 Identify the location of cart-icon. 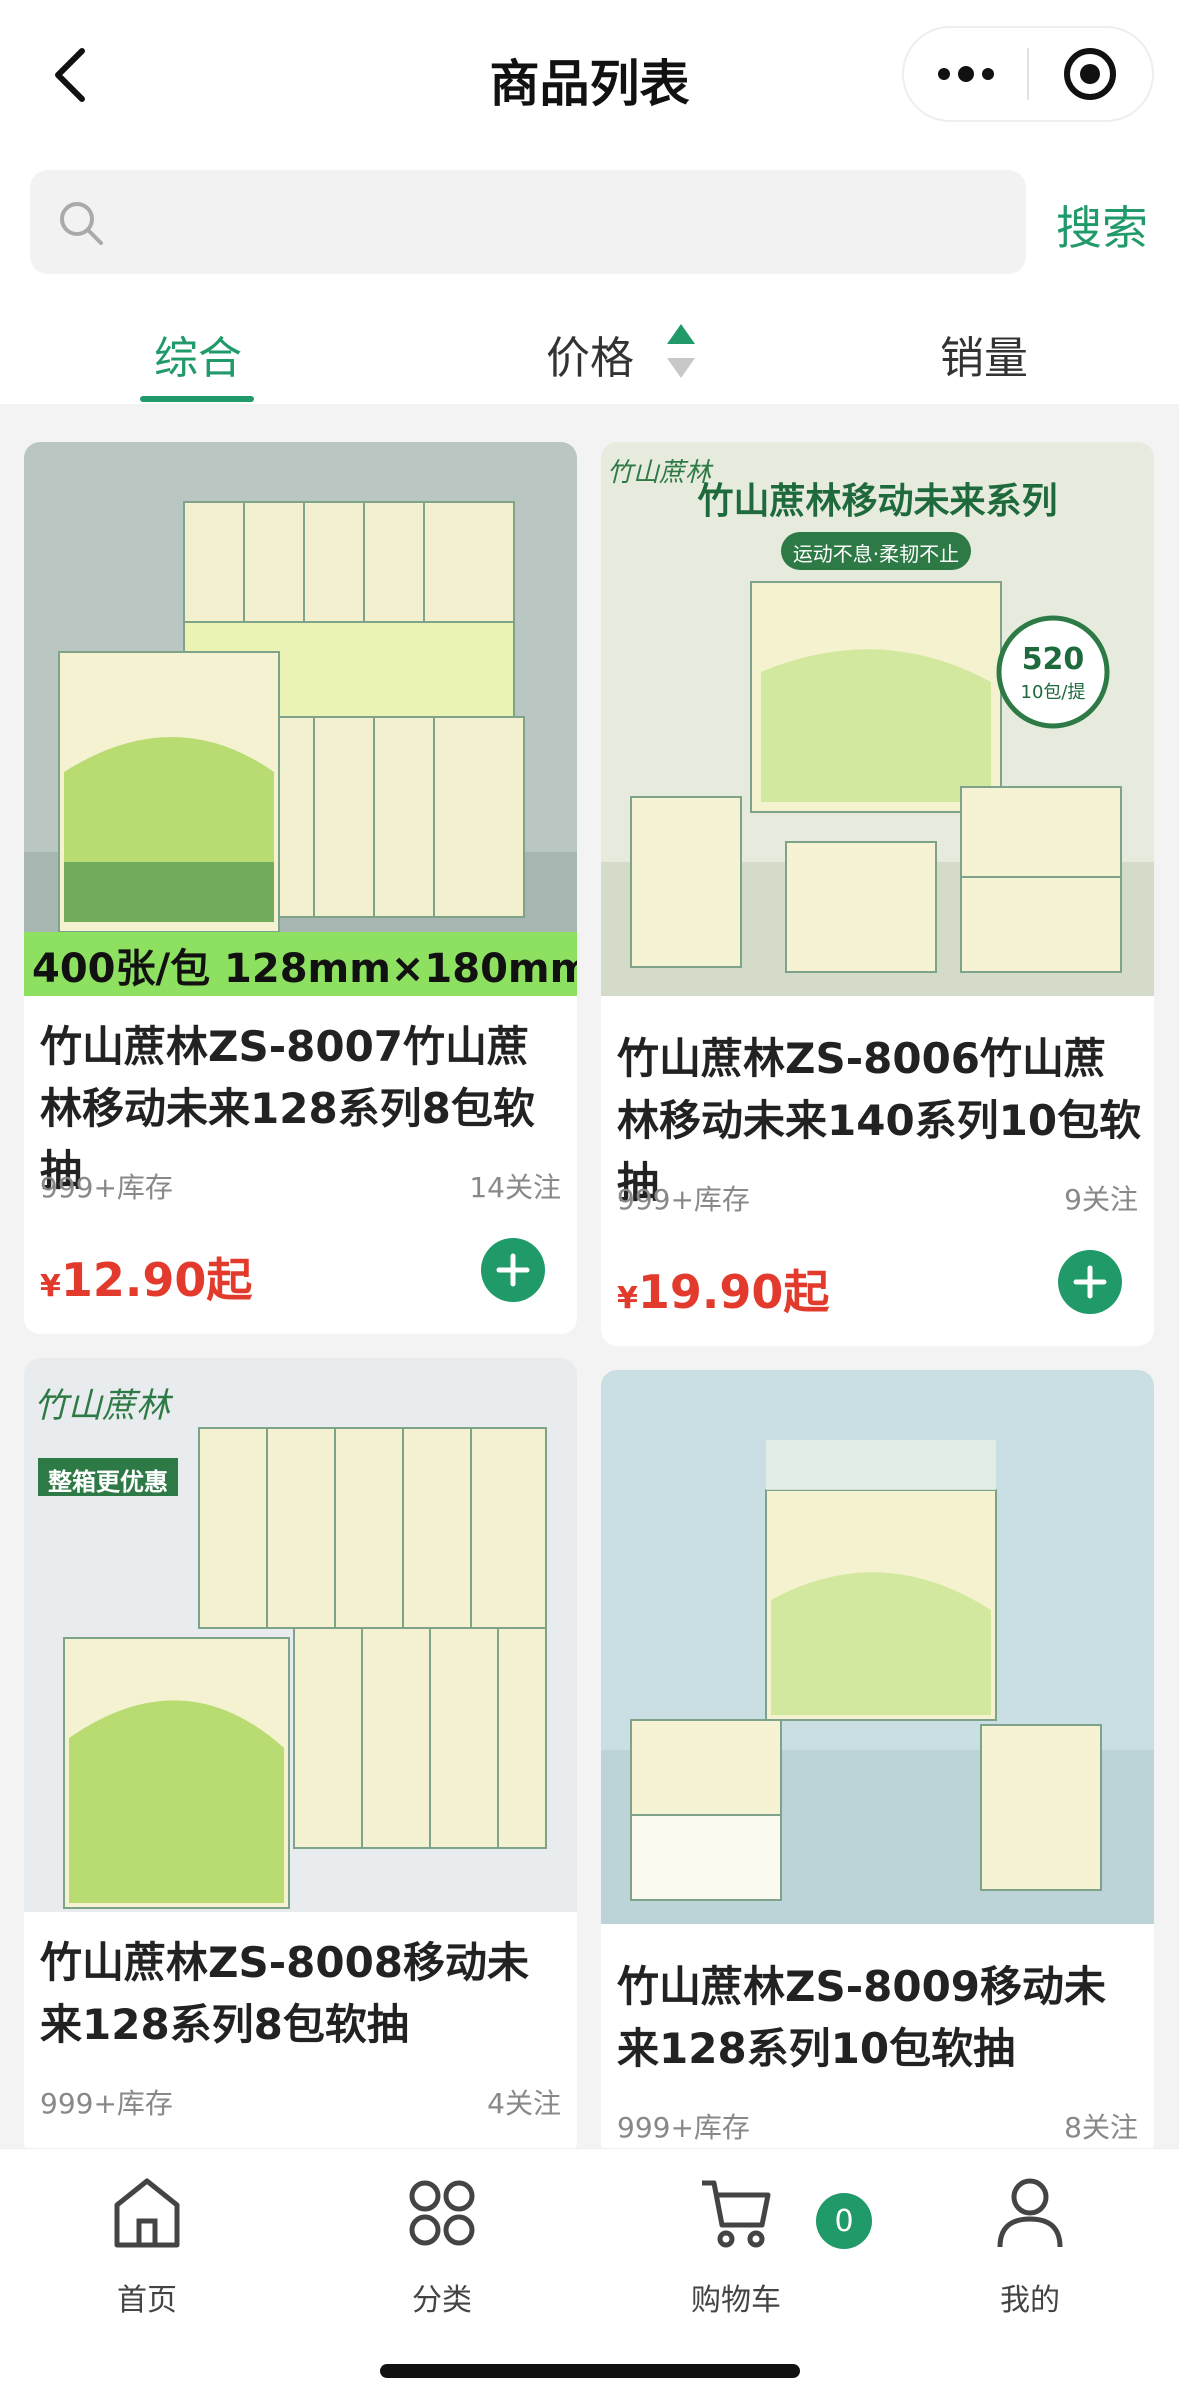
(736, 2214).